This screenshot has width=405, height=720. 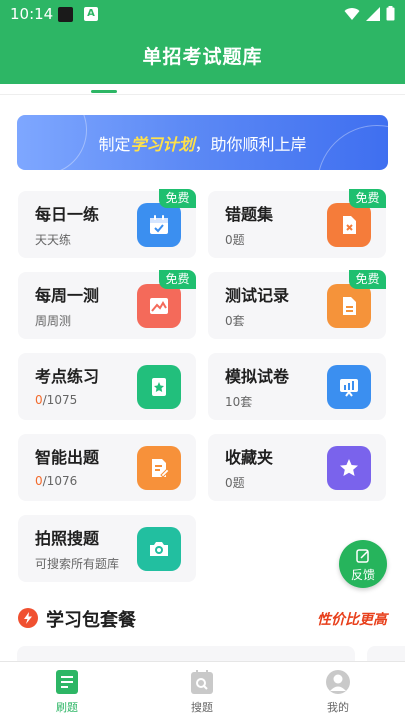 What do you see at coordinates (77, 564) in the screenshot?
I see `card-subtitle: 可搜索所有题库` at bounding box center [77, 564].